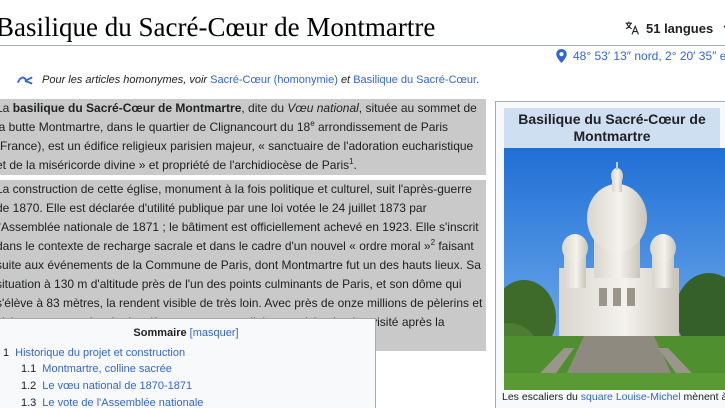  I want to click on coordinates: 48° 53′ 13″ nord, 2° 20′ 35″ est, so click(640, 56).